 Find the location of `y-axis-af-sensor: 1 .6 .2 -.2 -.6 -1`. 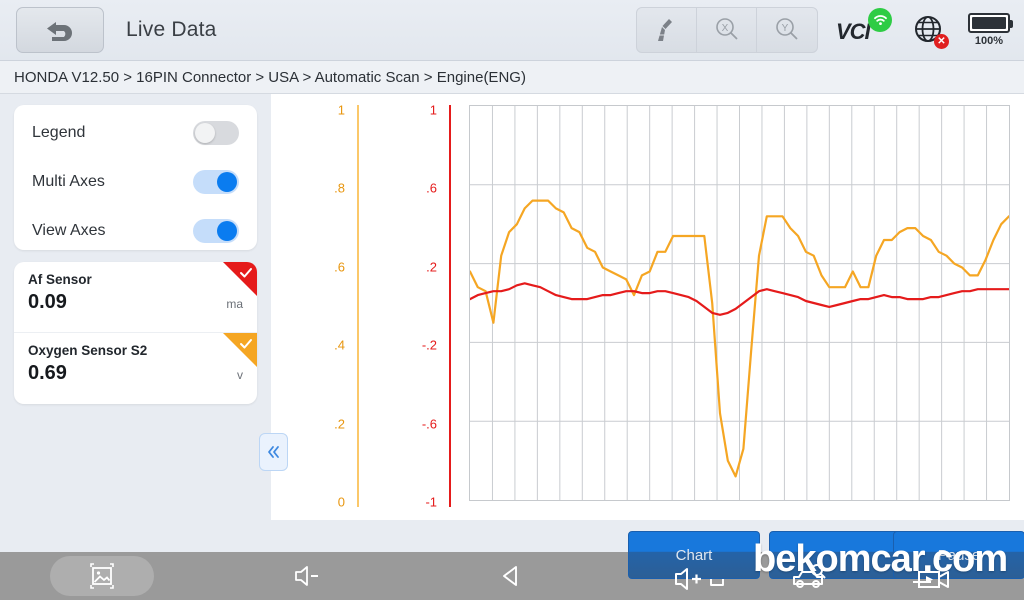

y-axis-af-sensor: 1 .6 .2 -.2 -.6 -1 is located at coordinates (411, 306).